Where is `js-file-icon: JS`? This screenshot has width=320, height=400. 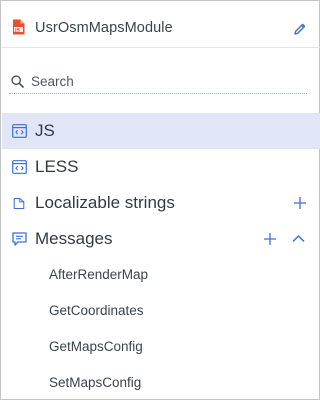 js-file-icon: JS is located at coordinates (19, 27).